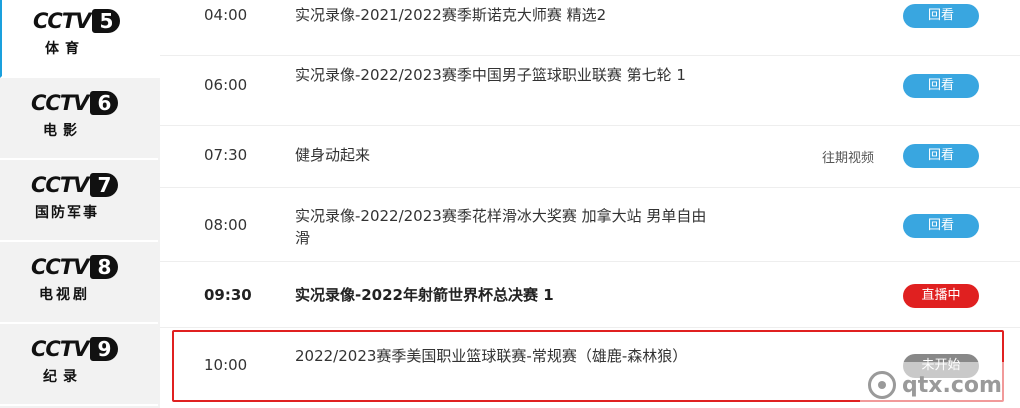 The image size is (1020, 408). I want to click on program-time: 08:00, so click(226, 225).